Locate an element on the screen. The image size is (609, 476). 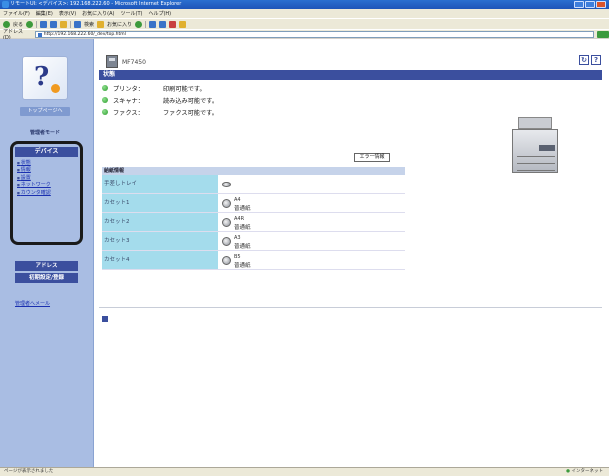
tray-paper-size: B5 is located at coordinates (237, 257).